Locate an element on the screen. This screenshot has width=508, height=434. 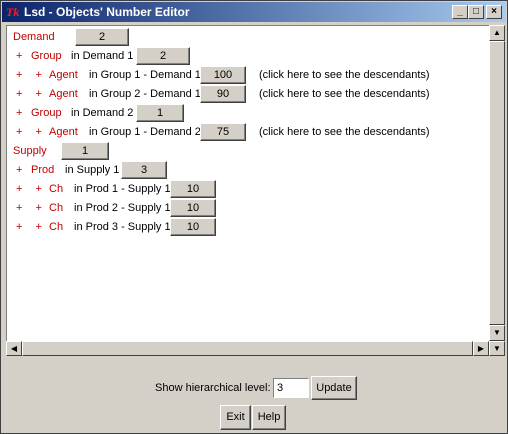
number-button: 100 is located at coordinates (223, 75).